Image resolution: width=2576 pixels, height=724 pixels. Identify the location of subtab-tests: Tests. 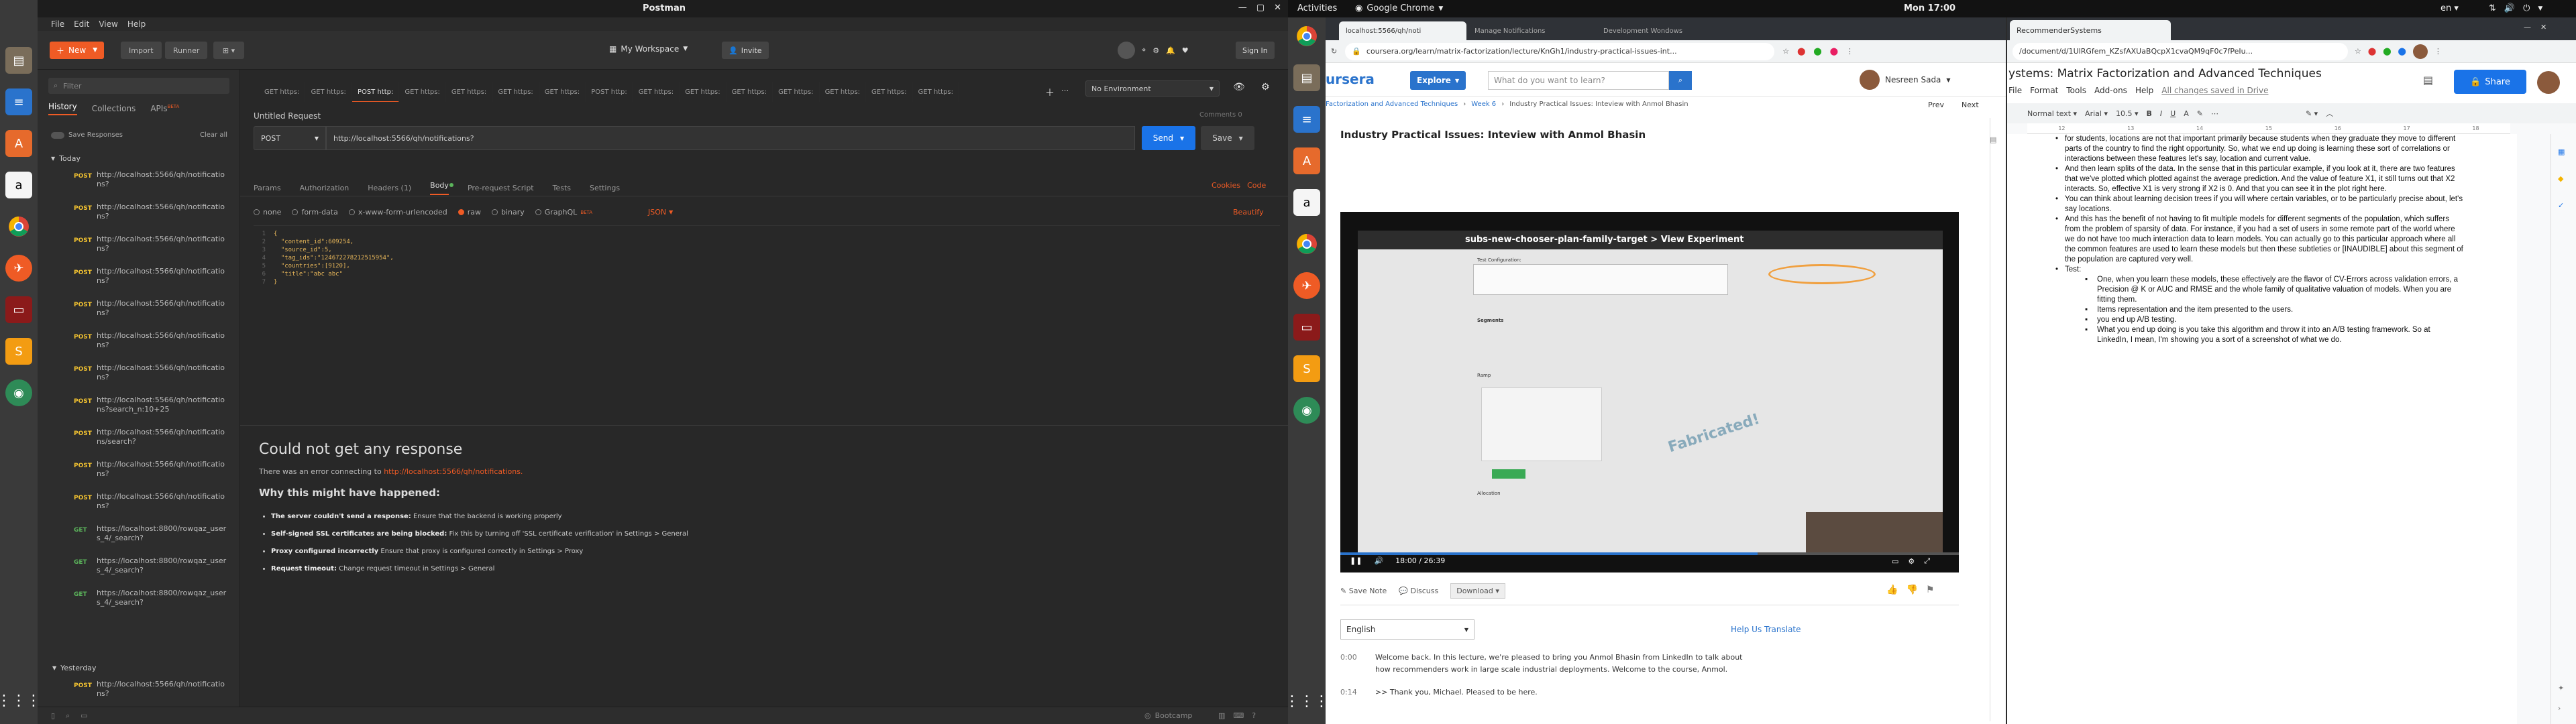
(562, 188).